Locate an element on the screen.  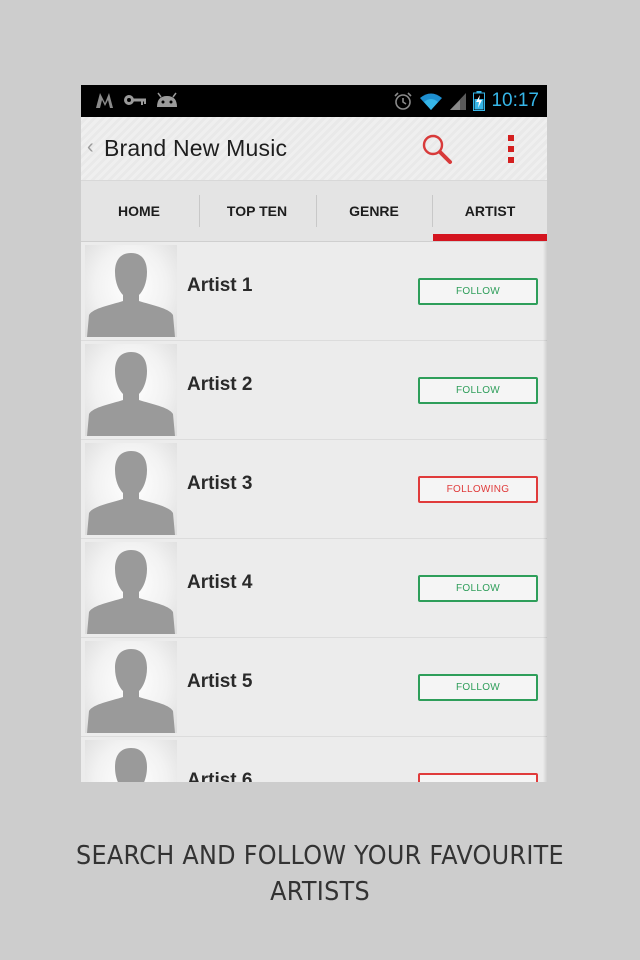
selected-tab-indicator is located at coordinates (490, 237).